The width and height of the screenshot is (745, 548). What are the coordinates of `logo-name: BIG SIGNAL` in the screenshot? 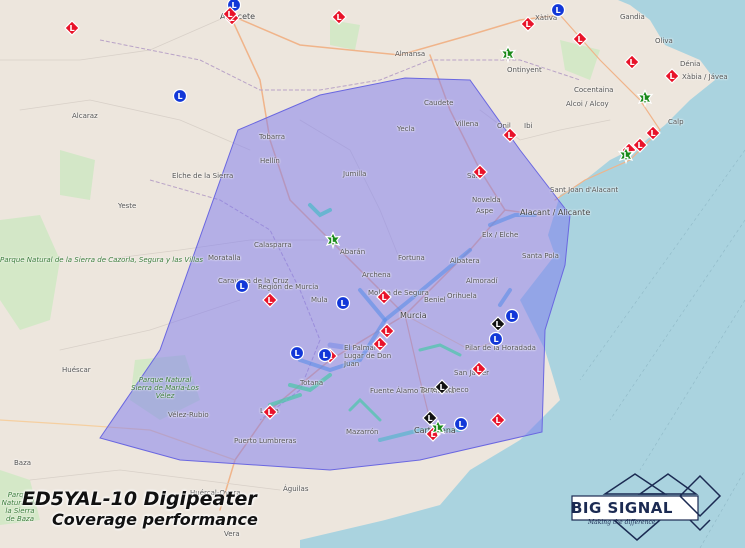 It's located at (622, 508).